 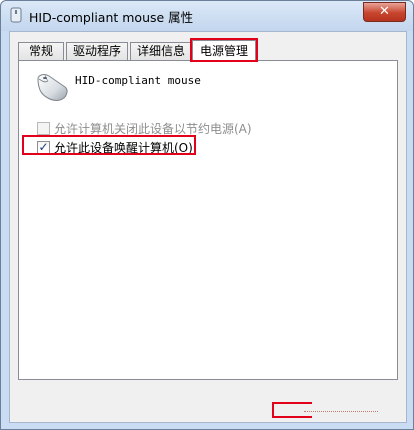 What do you see at coordinates (111, 17) in the screenshot?
I see `window-title: HID-compliant mouse 属性` at bounding box center [111, 17].